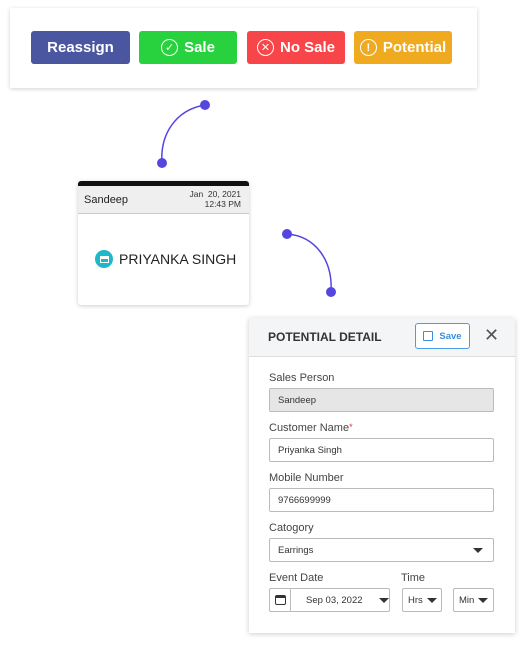  I want to click on mobile-number-label: Mobile Number, so click(306, 478).